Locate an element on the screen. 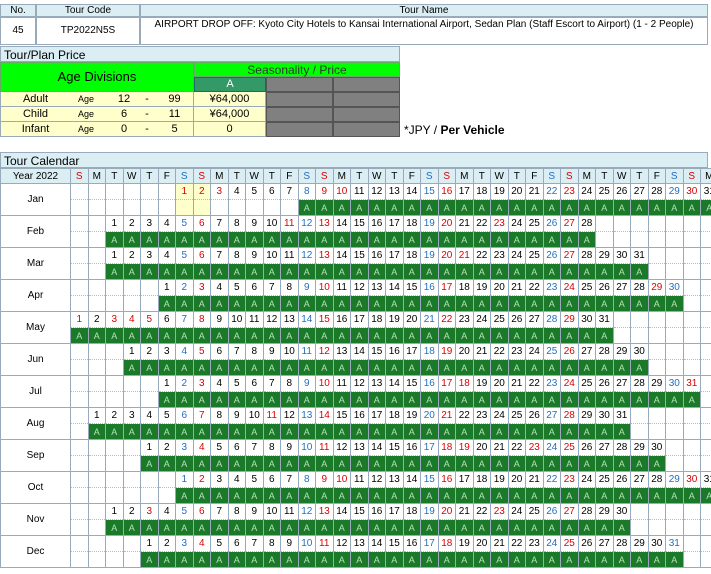 The width and height of the screenshot is (711, 574). calendar-day: 6 is located at coordinates (201, 511).